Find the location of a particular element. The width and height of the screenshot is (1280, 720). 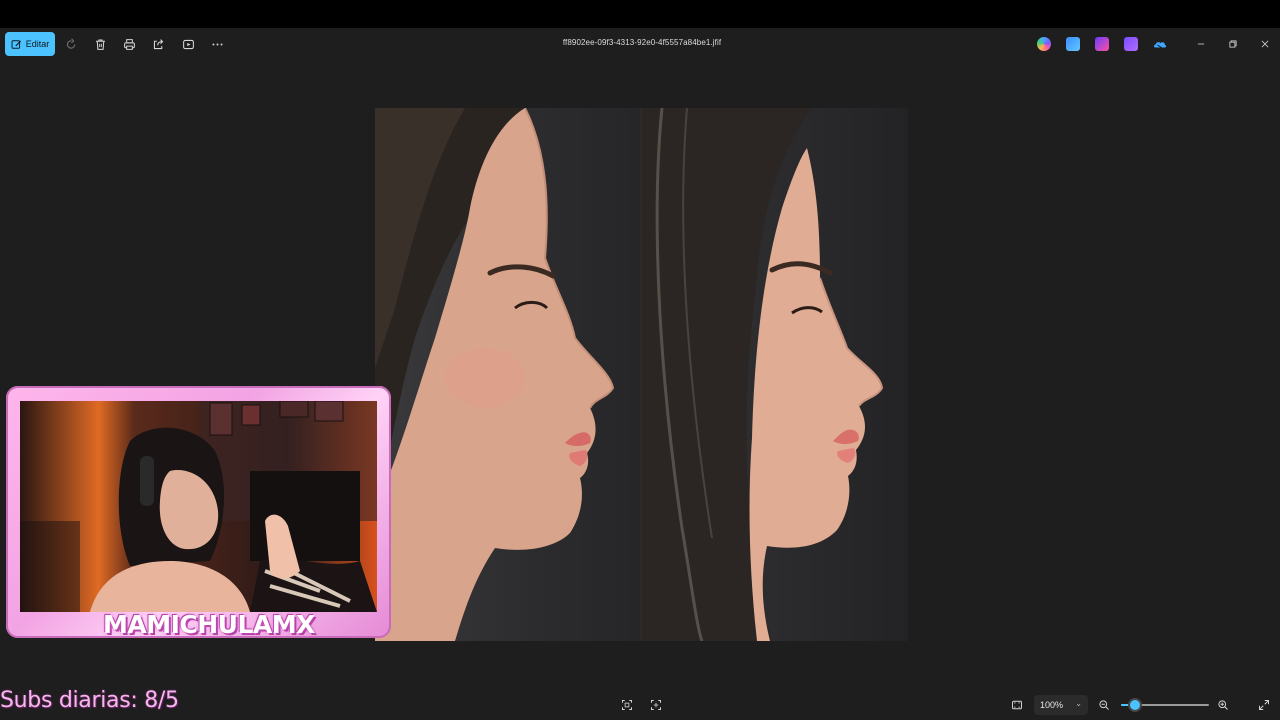

clipchamp-icon is located at coordinates (1102, 44).